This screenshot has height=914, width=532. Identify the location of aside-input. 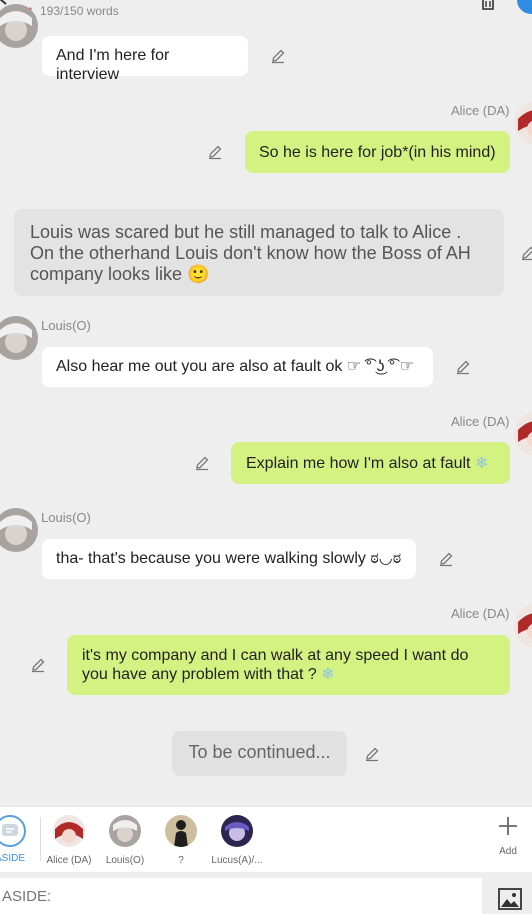
(241, 896).